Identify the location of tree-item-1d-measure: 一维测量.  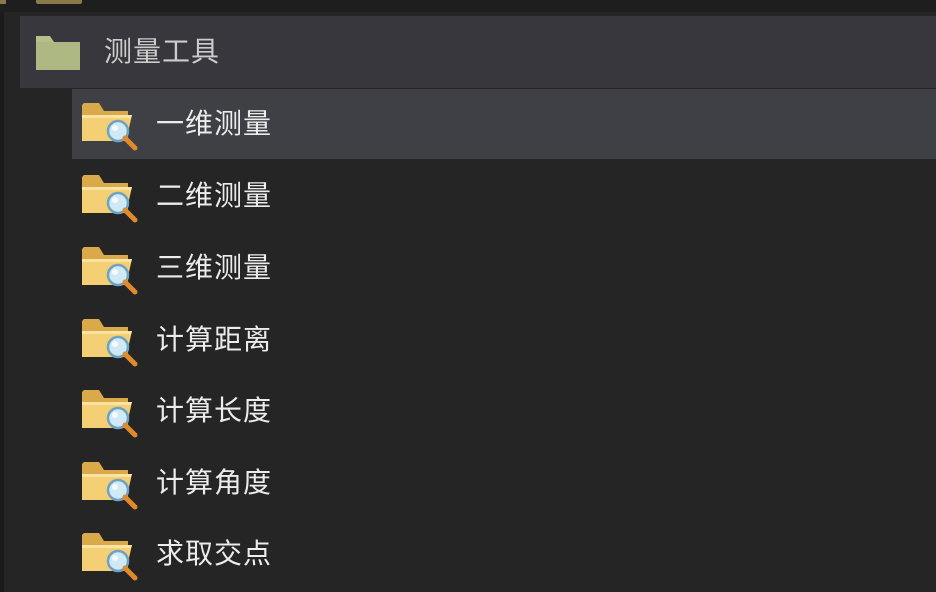
(504, 124).